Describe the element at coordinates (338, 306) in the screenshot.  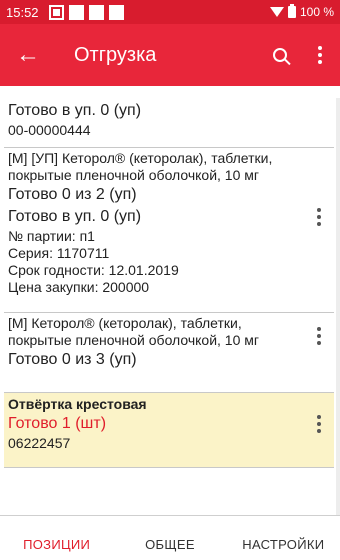
I see `scroll-track` at that location.